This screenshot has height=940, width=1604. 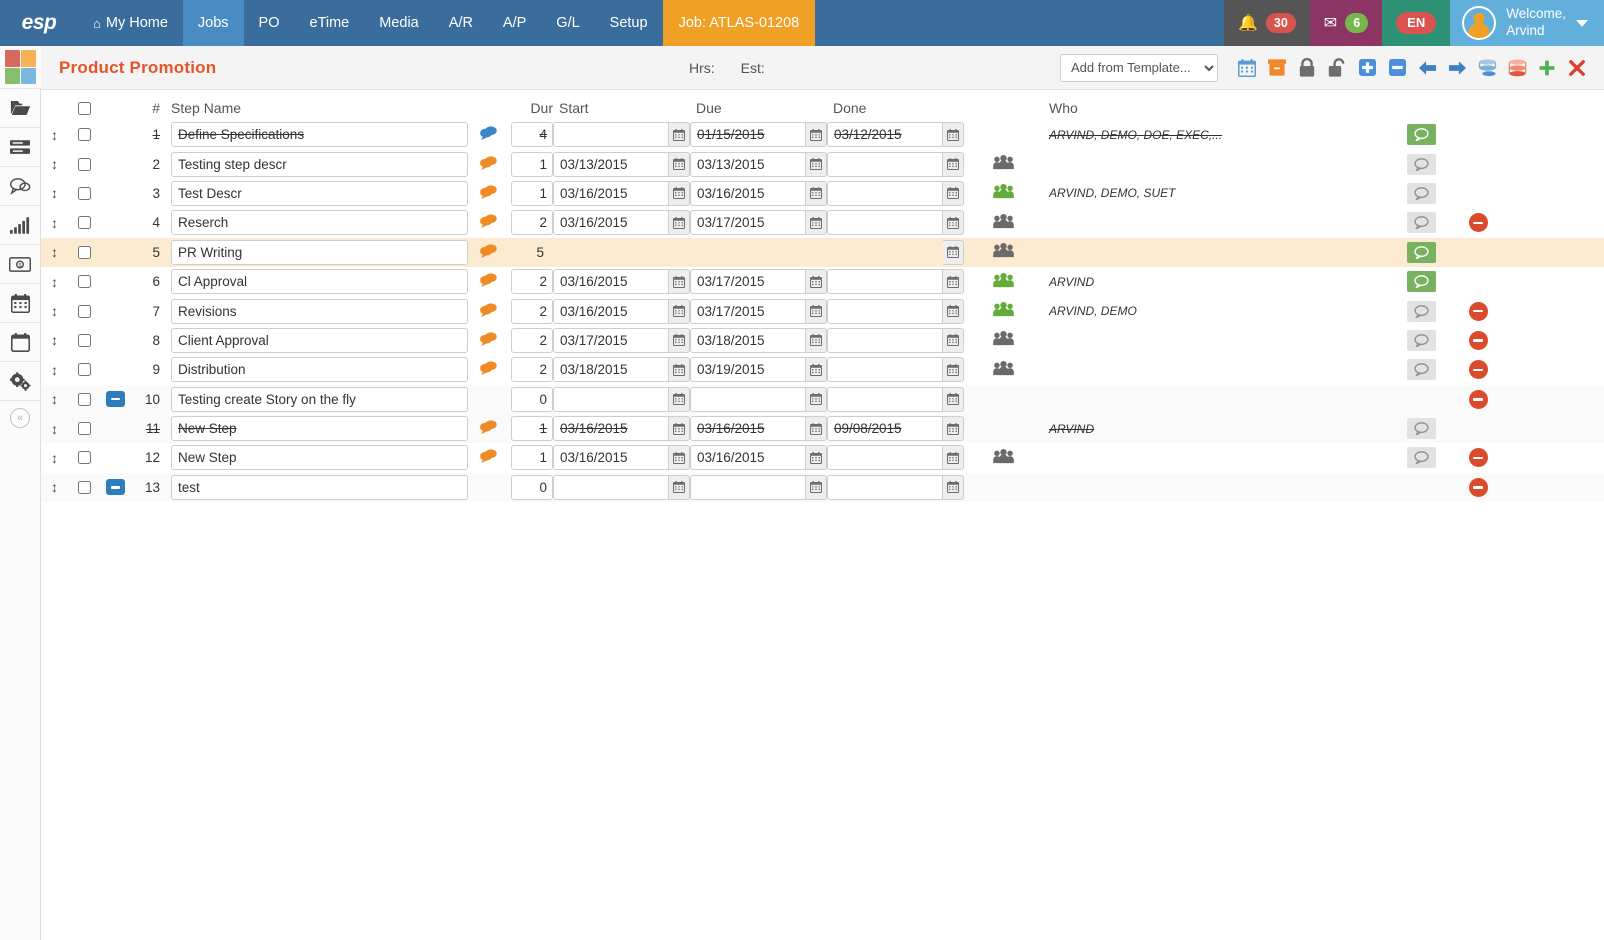 What do you see at coordinates (84, 108) in the screenshot?
I see `select-all-checkbox` at bounding box center [84, 108].